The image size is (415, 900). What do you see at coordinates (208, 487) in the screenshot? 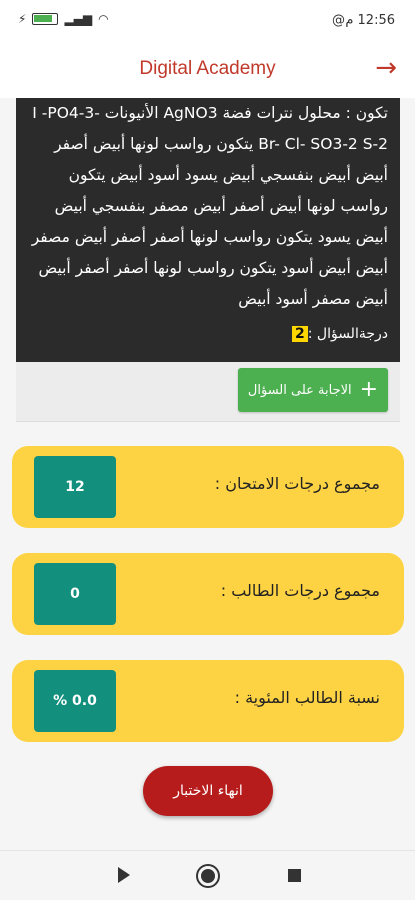
I see `exam-total-card: مجموع درجات الامتحان : 12` at bounding box center [208, 487].